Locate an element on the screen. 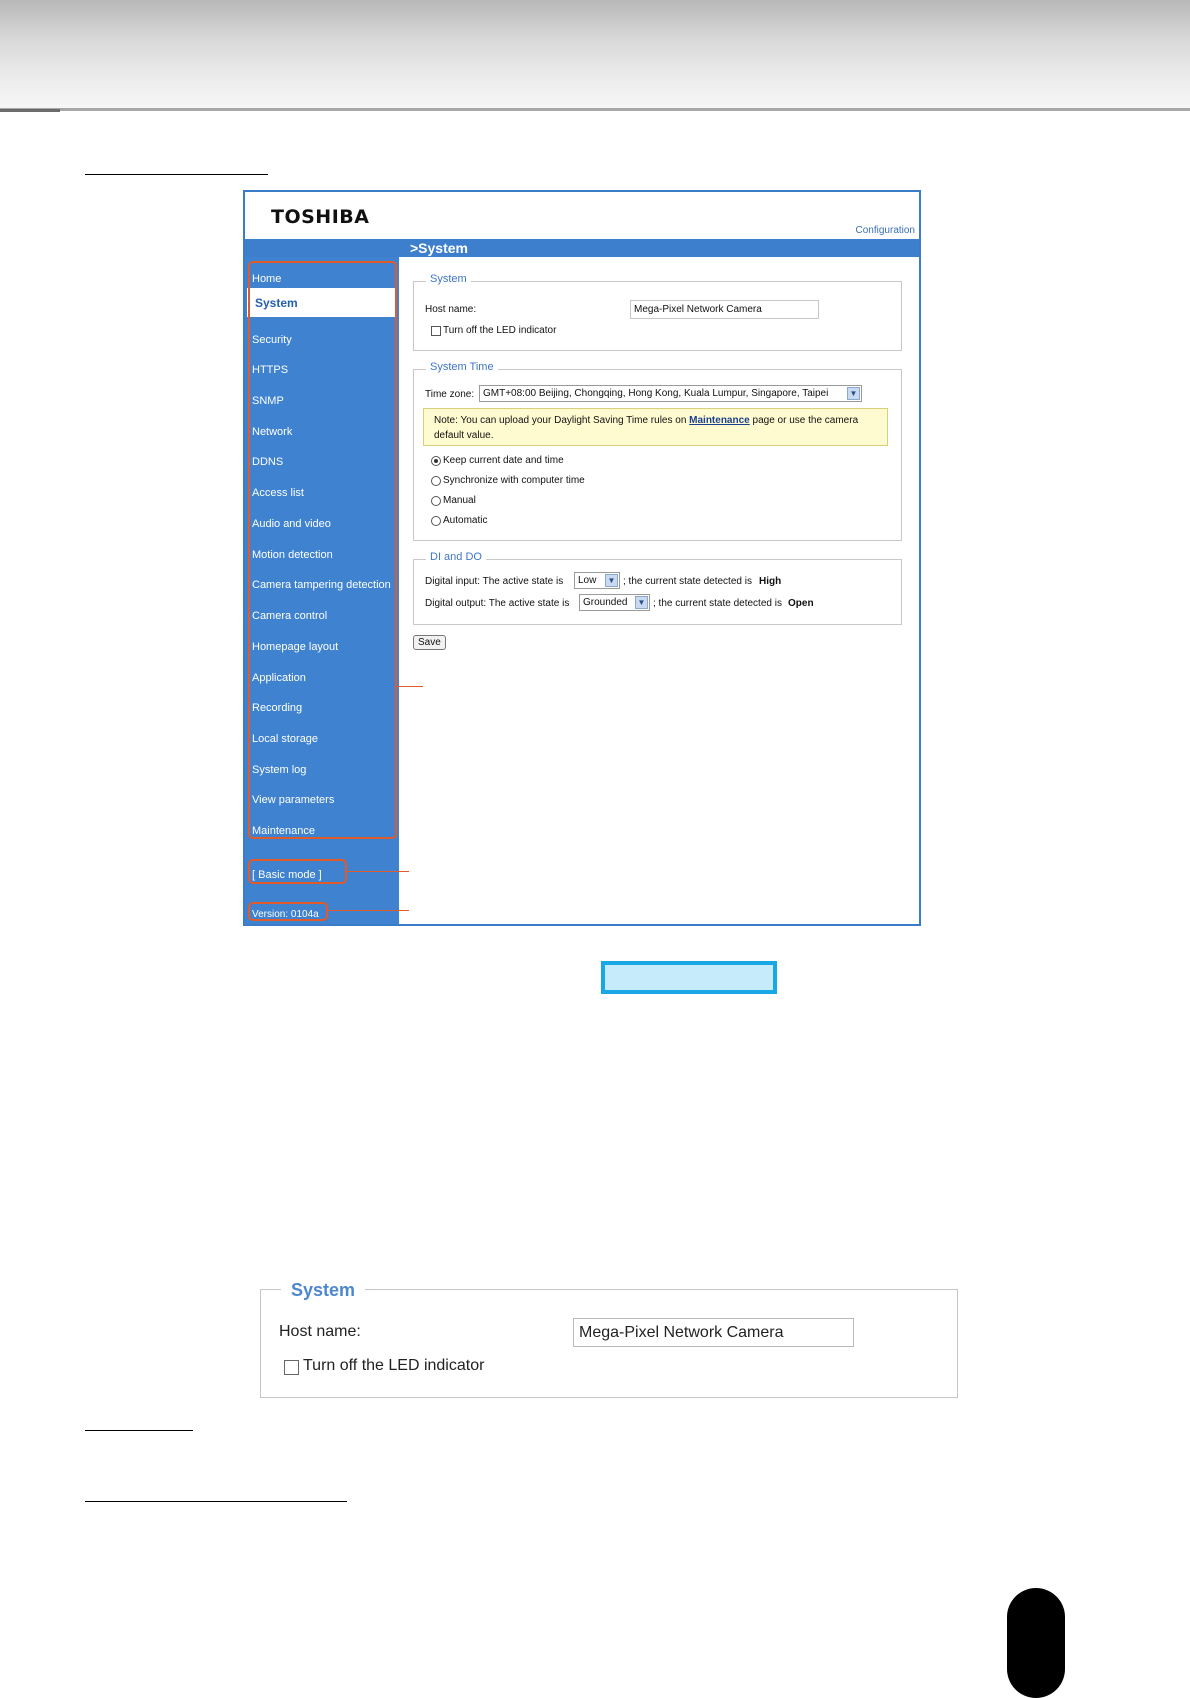  keep-current-label: Keep current date and time is located at coordinates (503, 460).